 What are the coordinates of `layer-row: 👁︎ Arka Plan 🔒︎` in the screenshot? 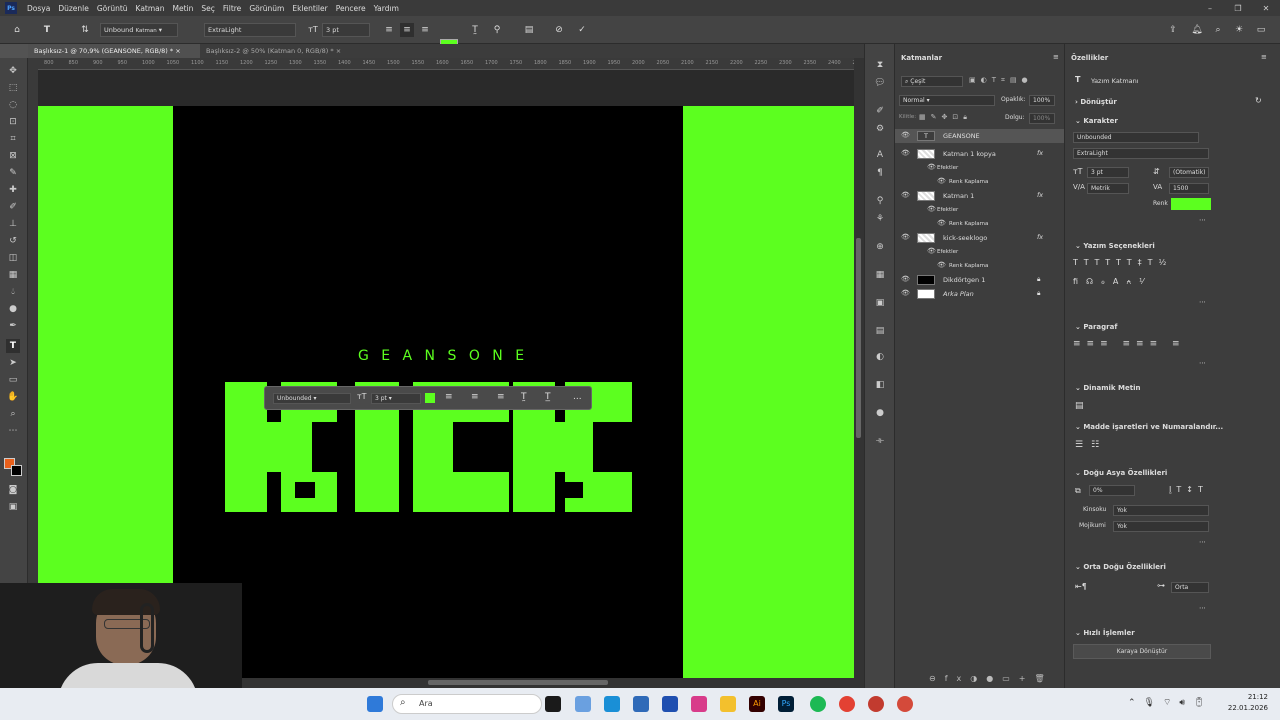 It's located at (980, 294).